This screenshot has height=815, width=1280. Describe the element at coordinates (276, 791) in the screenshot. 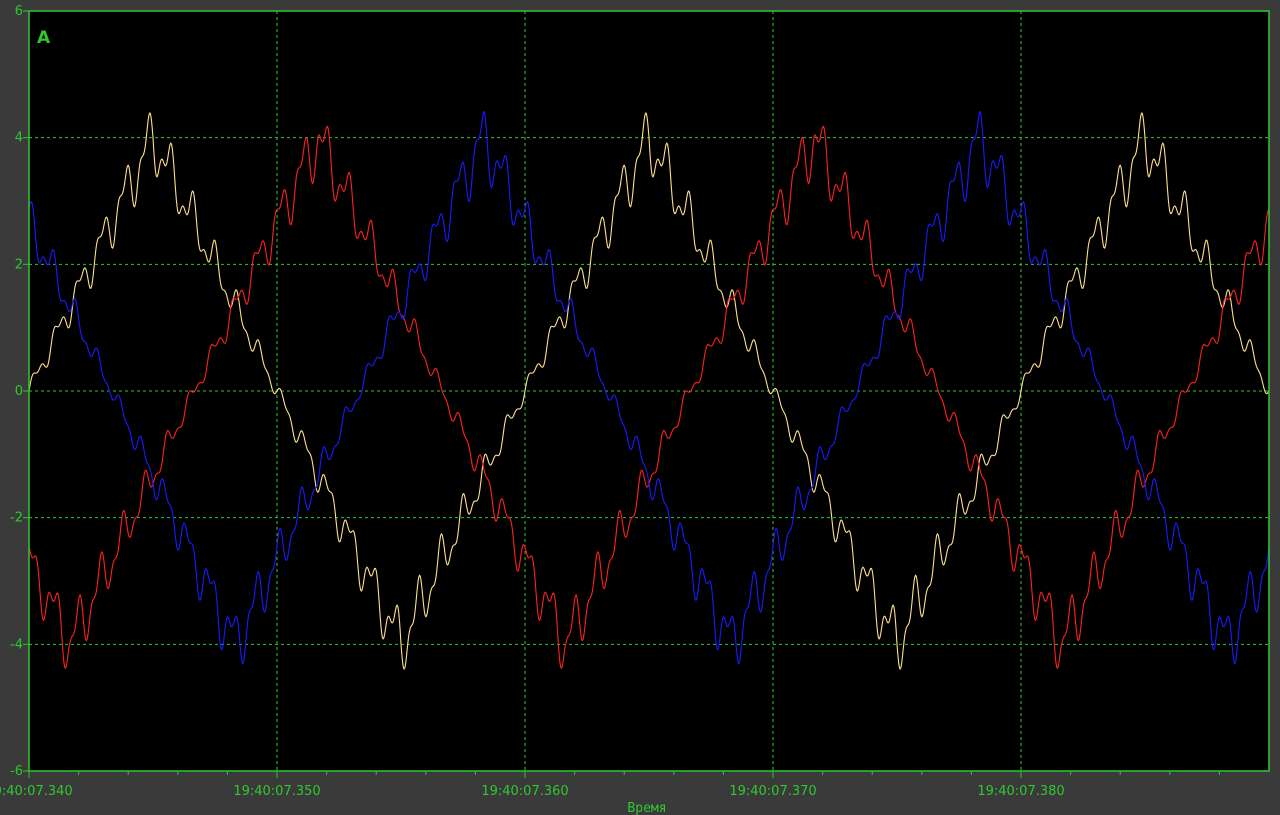

I see `x-tick-label: 19:40:07.350` at that location.